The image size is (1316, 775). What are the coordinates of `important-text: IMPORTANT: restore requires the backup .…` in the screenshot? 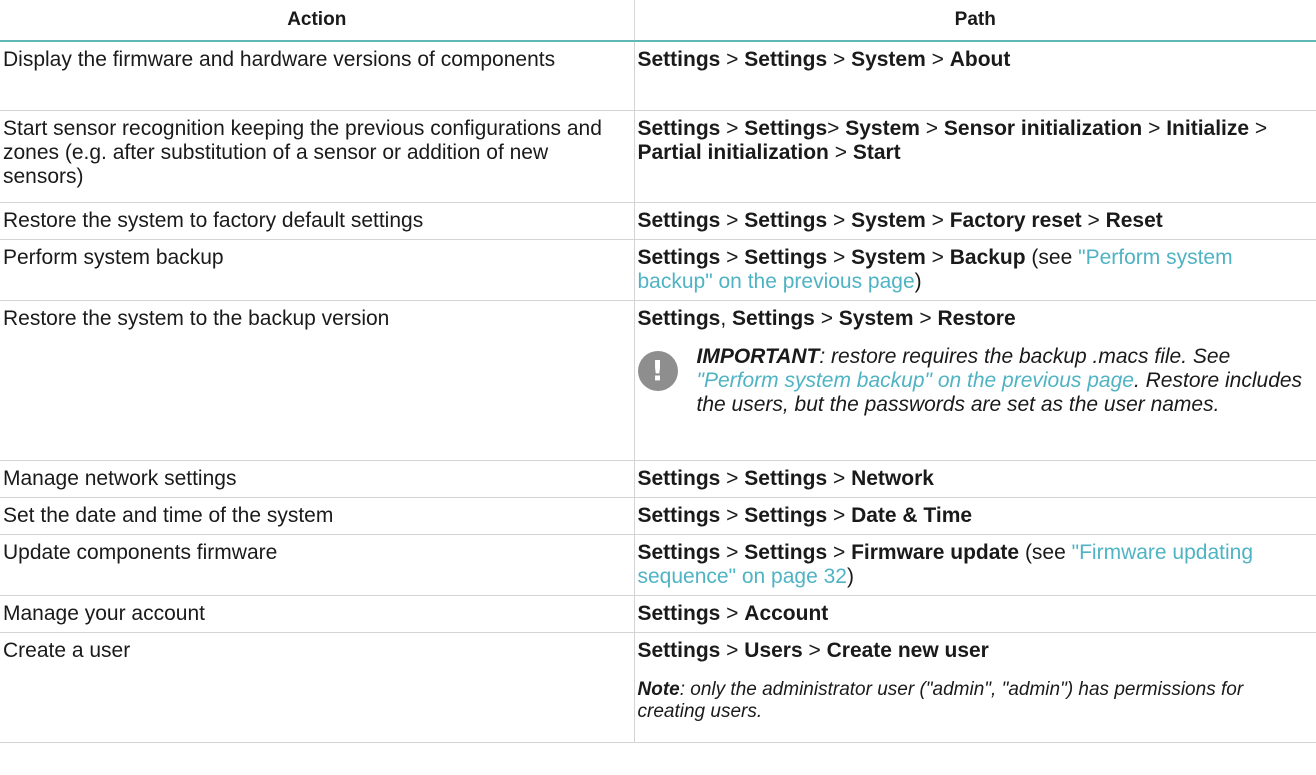 It's located at (999, 380).